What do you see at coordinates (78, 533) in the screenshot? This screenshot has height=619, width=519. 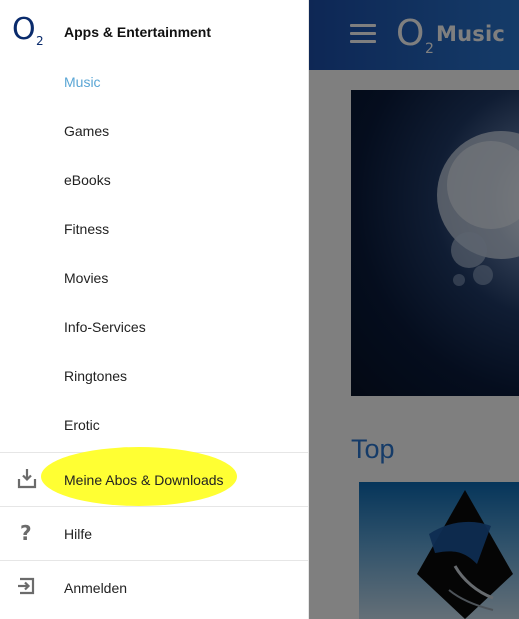 I see `drawer-row-label: Hilfe` at bounding box center [78, 533].